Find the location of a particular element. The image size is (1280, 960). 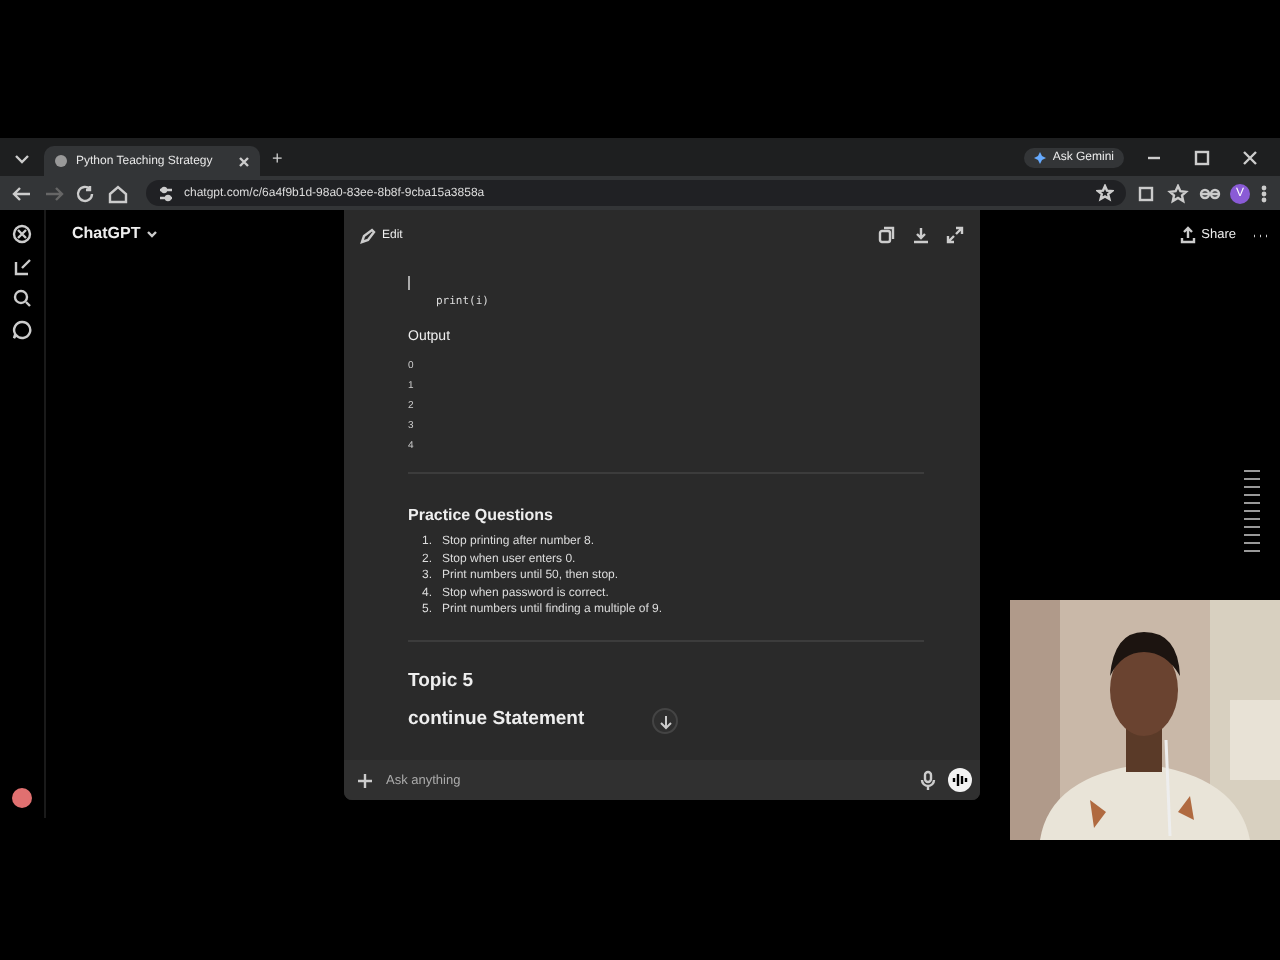

topic-heading: Topic 5 is located at coordinates (441, 681).